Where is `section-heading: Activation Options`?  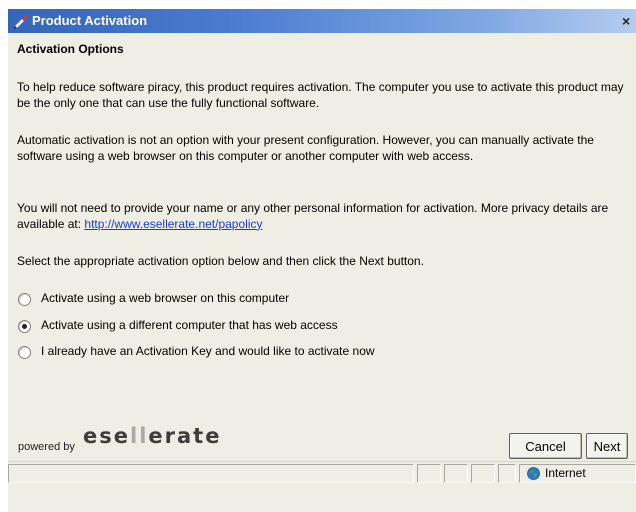
section-heading: Activation Options is located at coordinates (70, 49).